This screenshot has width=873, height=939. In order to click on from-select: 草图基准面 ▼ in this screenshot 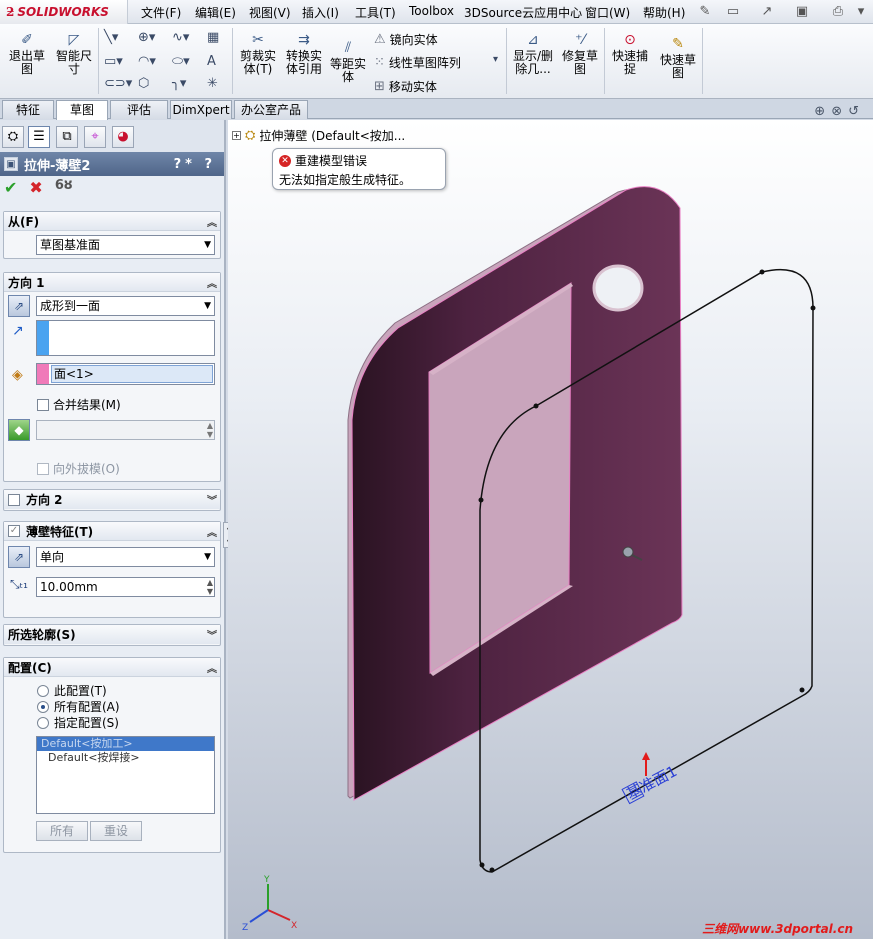, I will do `click(125, 245)`.